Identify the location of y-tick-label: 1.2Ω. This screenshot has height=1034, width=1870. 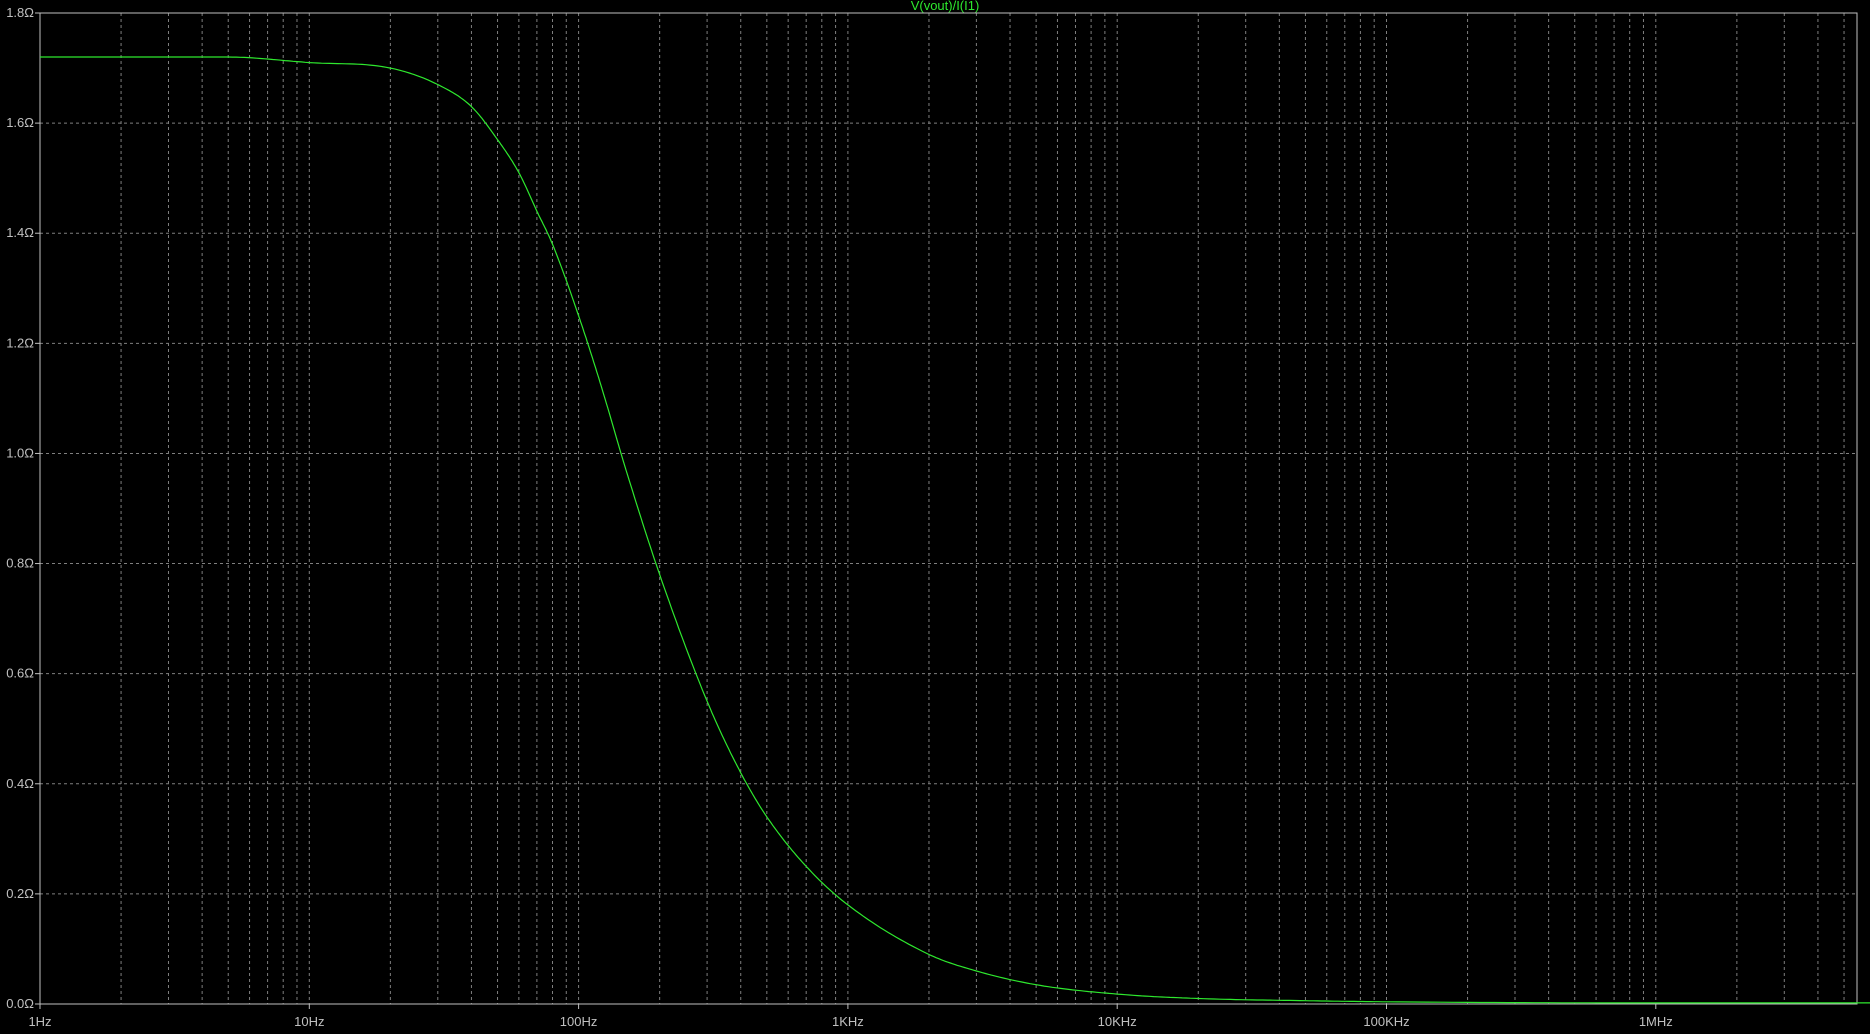
(20, 342).